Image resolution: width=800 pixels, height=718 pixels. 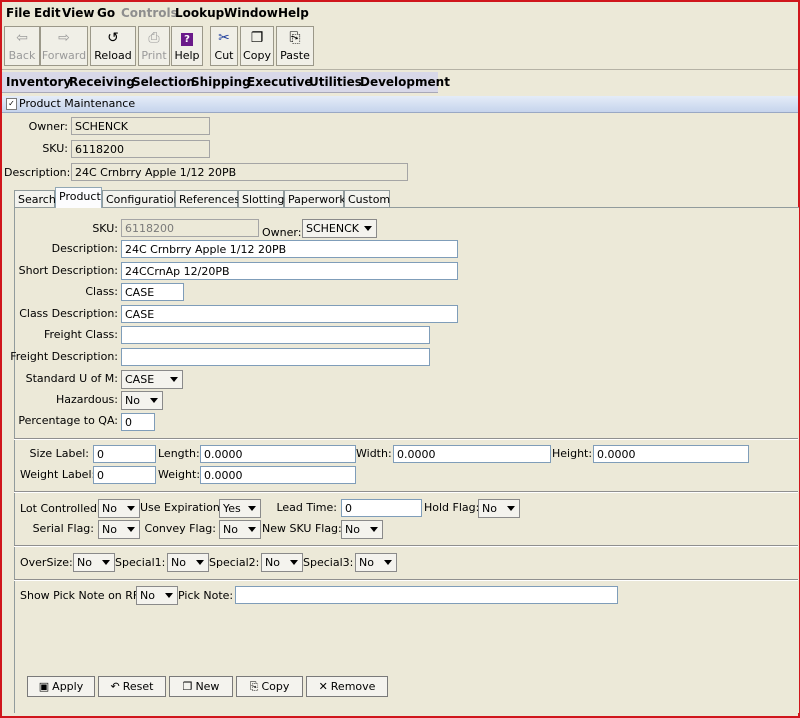 What do you see at coordinates (81, 595) in the screenshot?
I see `show-pick-note-label: Show Pick Note on RF:` at bounding box center [81, 595].